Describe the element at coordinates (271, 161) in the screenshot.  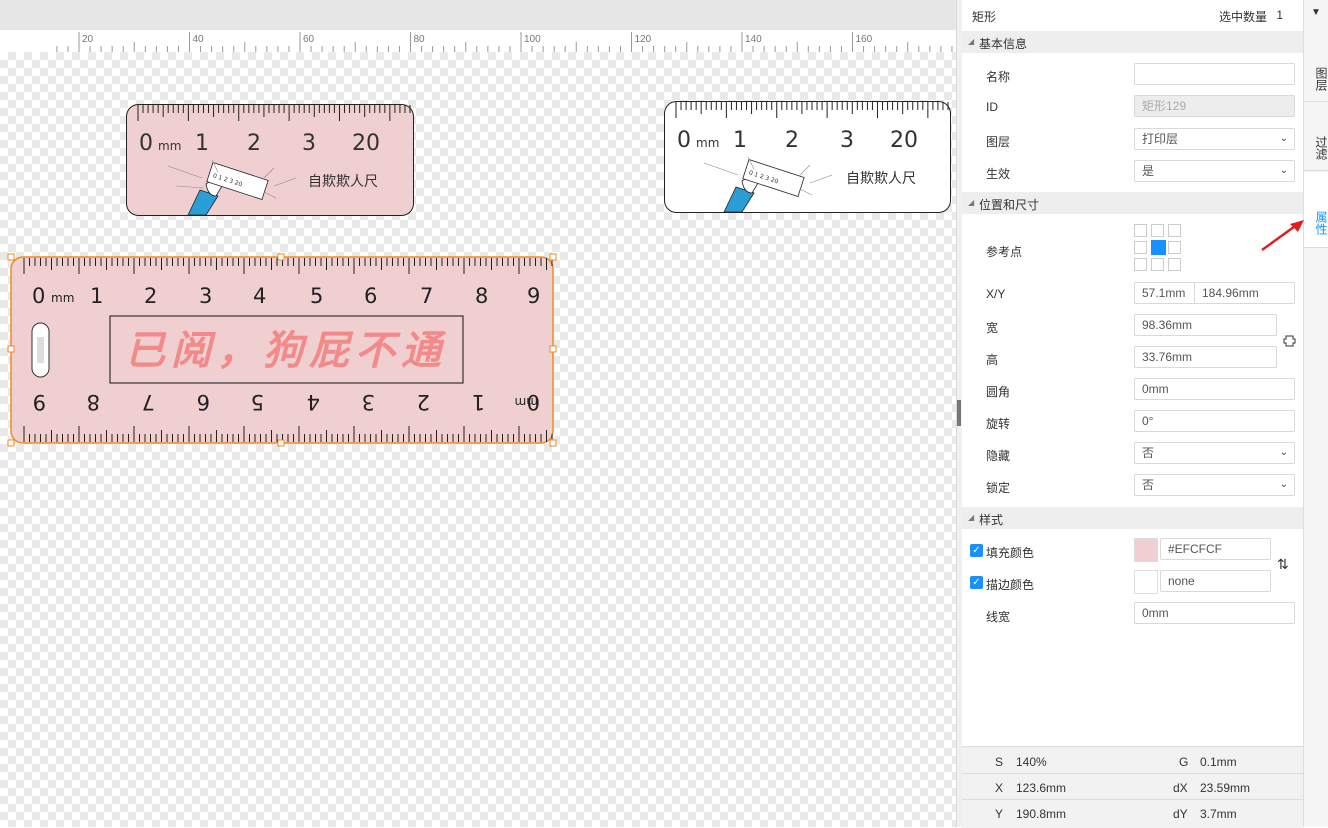
I see `ruler-graphic-filled: 0 mm 1 2 3 20 自欺欺人尺 0 1 2 3 20` at that location.